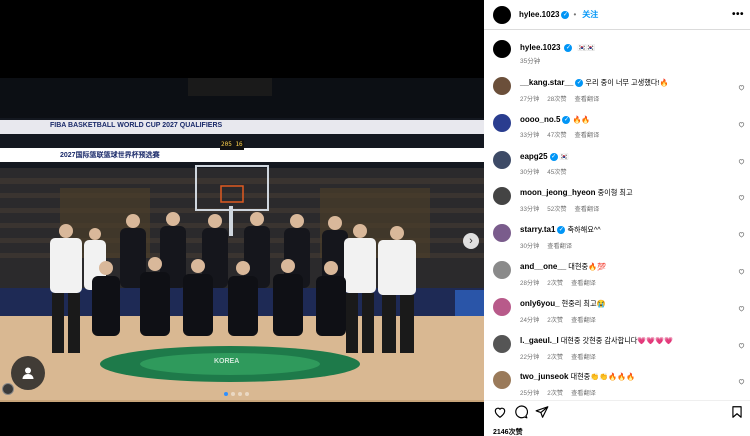 The width and height of the screenshot is (750, 436). I want to click on comment-time: 28分钟, so click(530, 283).